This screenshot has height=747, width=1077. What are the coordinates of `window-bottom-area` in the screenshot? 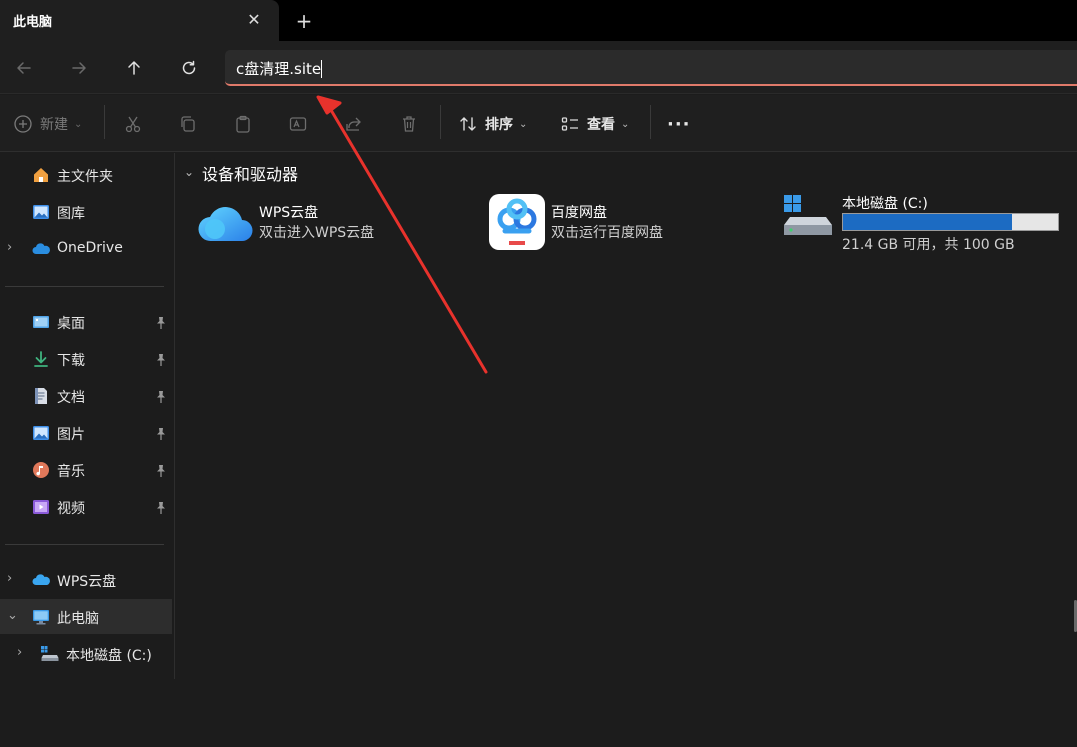 It's located at (538, 713).